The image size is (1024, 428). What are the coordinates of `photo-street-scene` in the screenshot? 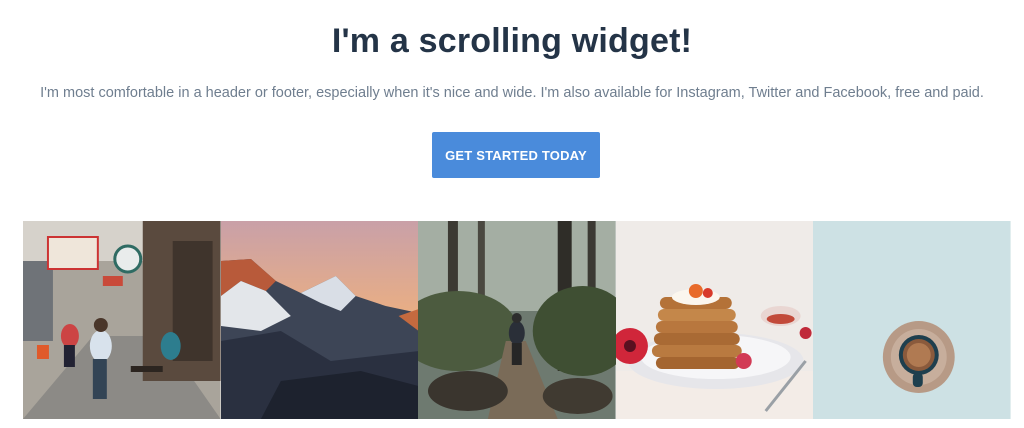 It's located at (122, 320).